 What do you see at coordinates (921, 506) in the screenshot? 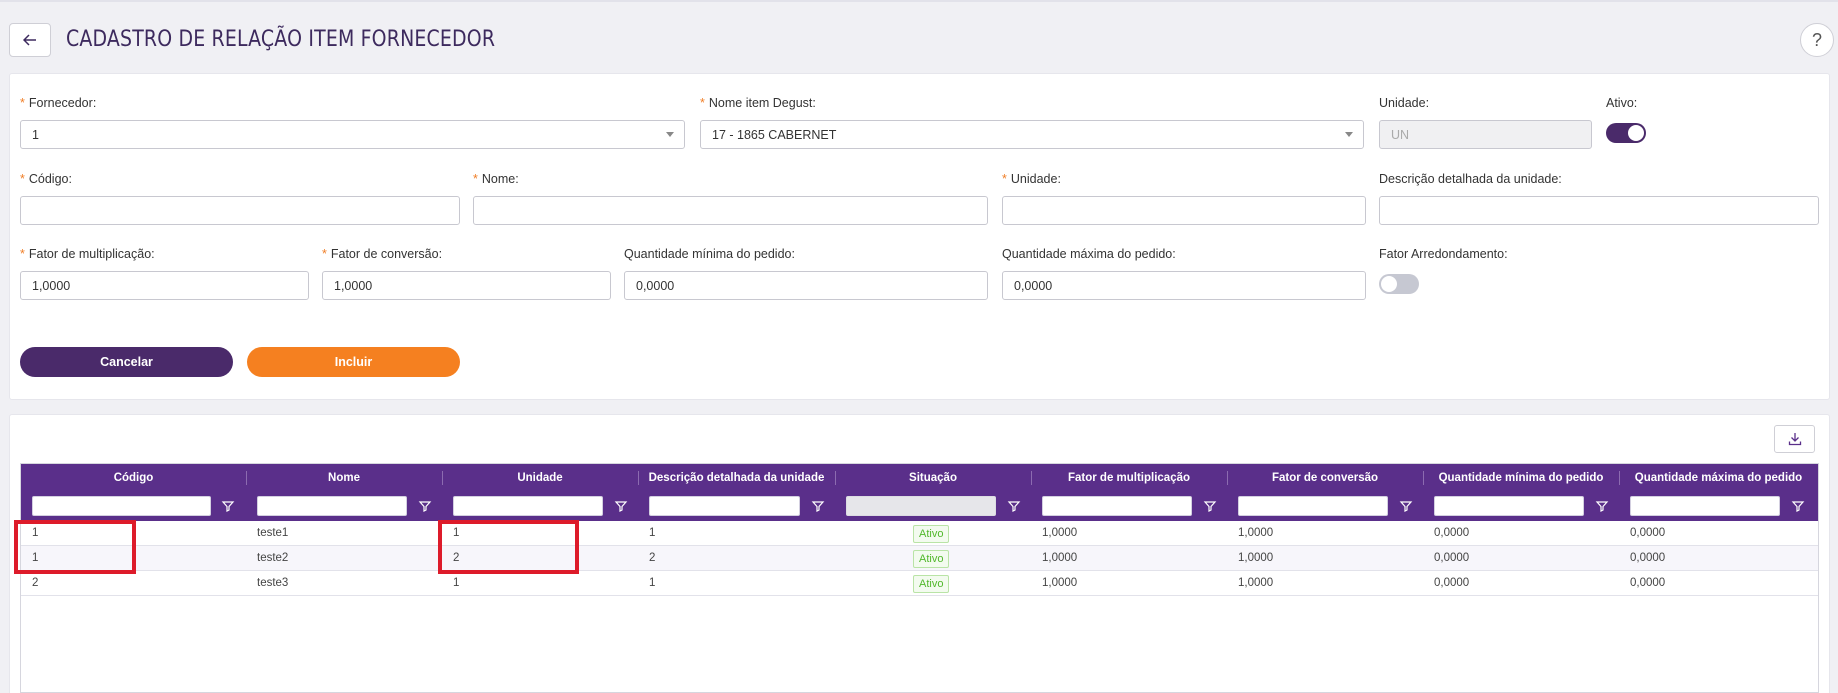
I see `filter-input-situacao` at bounding box center [921, 506].